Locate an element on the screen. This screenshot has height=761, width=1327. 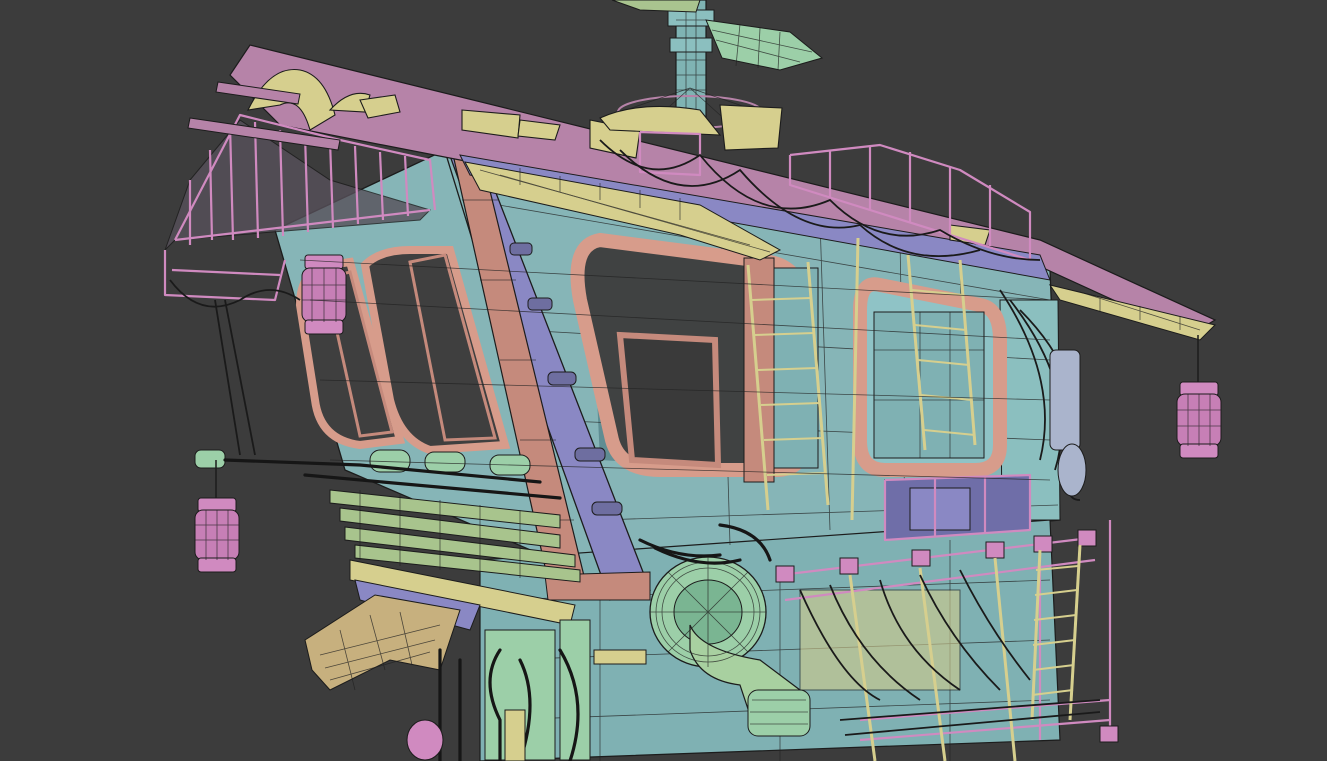
lantern-lower-left is located at coordinates (217, 516).